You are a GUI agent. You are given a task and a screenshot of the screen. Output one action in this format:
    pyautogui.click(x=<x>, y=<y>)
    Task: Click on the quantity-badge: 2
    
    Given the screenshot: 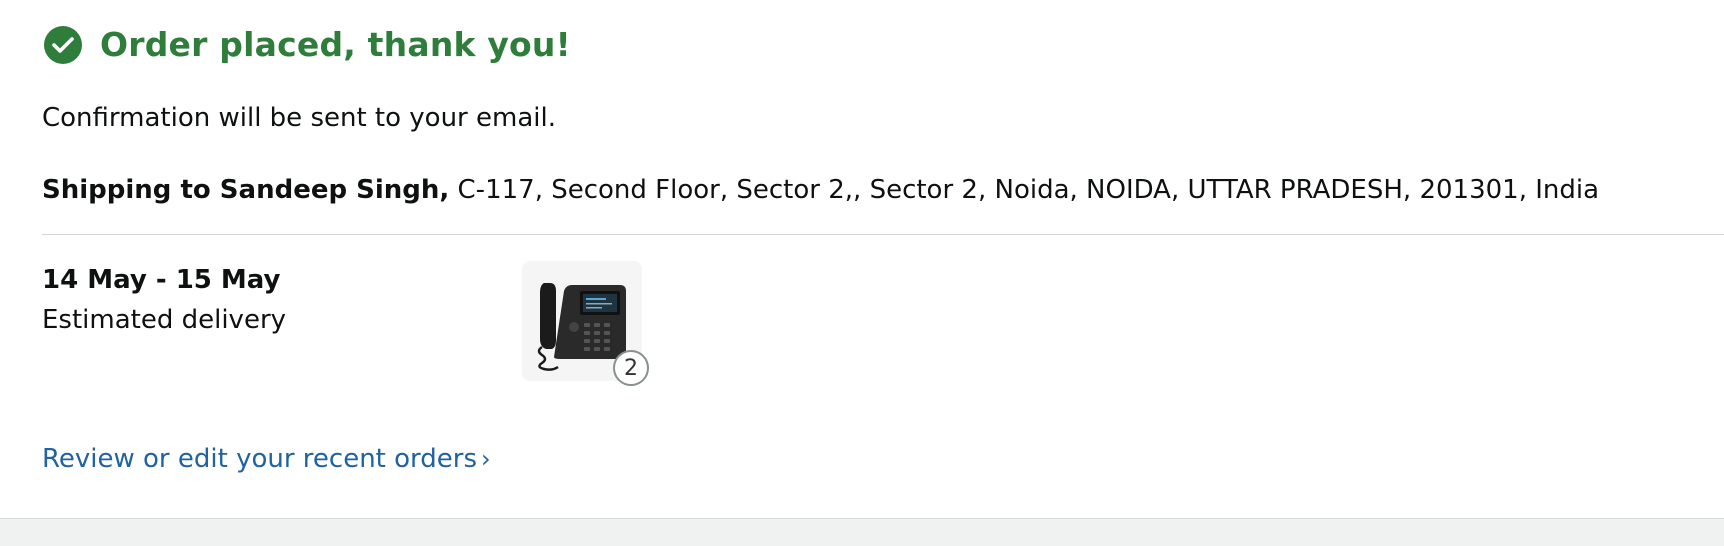 What is the action you would take?
    pyautogui.click(x=631, y=368)
    